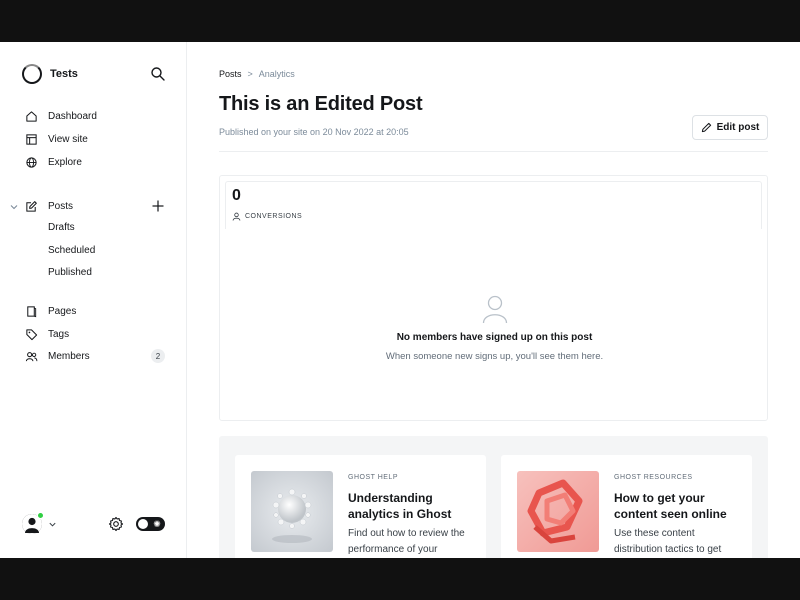  I want to click on sidebar-item-explore: Explore, so click(53, 162).